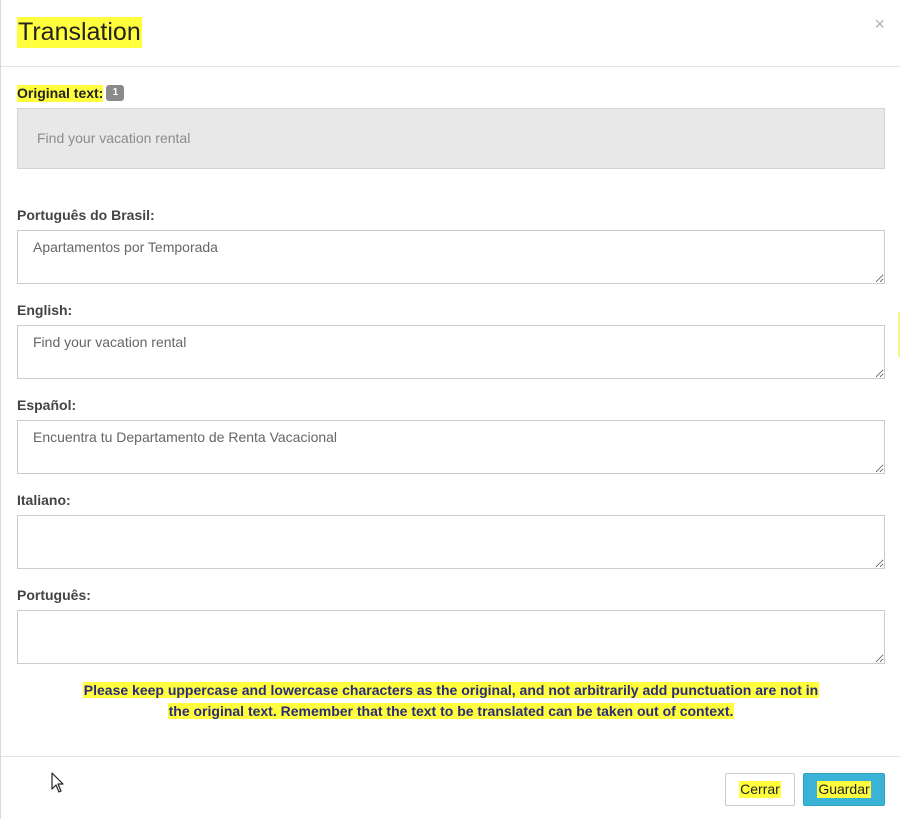 The height and width of the screenshot is (819, 900). I want to click on field-italiano, so click(451, 542).